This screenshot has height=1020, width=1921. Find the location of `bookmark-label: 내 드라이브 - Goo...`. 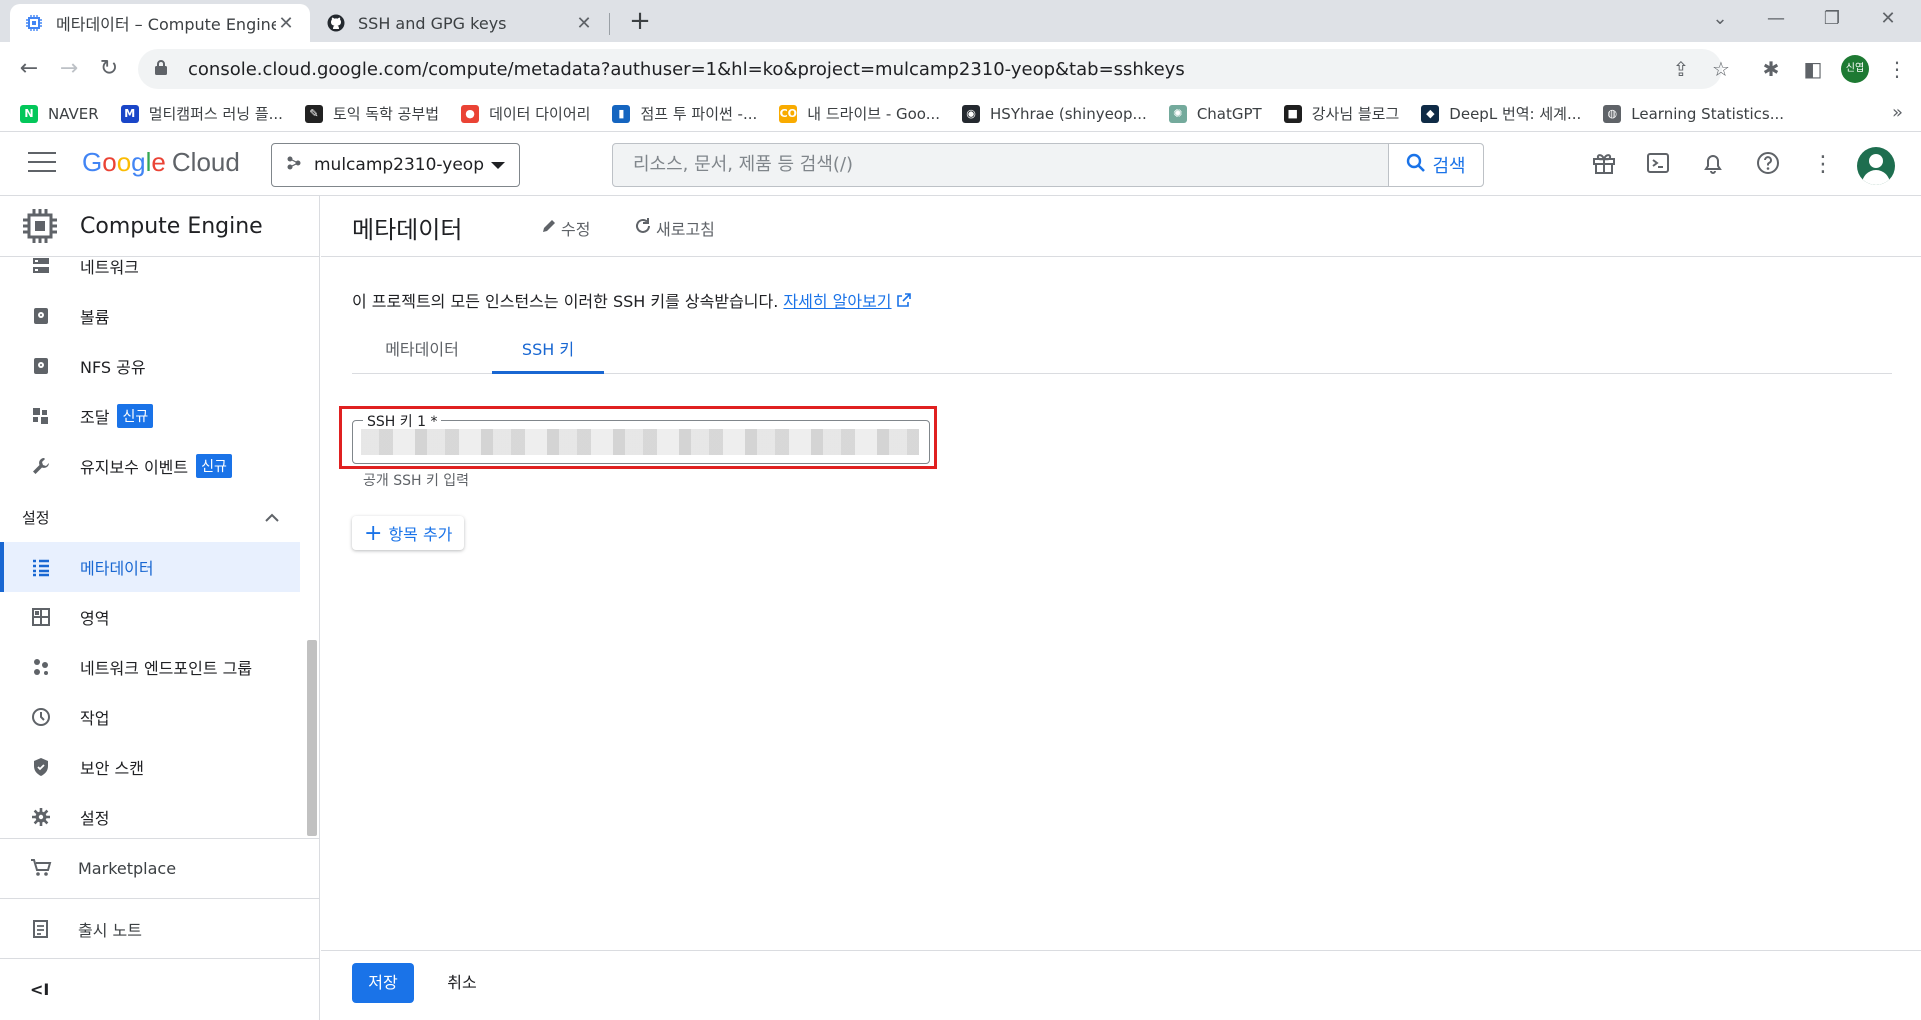

bookmark-label: 내 드라이브 - Goo... is located at coordinates (874, 114).